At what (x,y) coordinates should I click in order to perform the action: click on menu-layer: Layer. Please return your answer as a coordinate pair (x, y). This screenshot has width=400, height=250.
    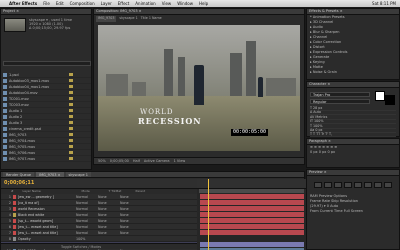
    Looking at the image, I should click on (106, 3).